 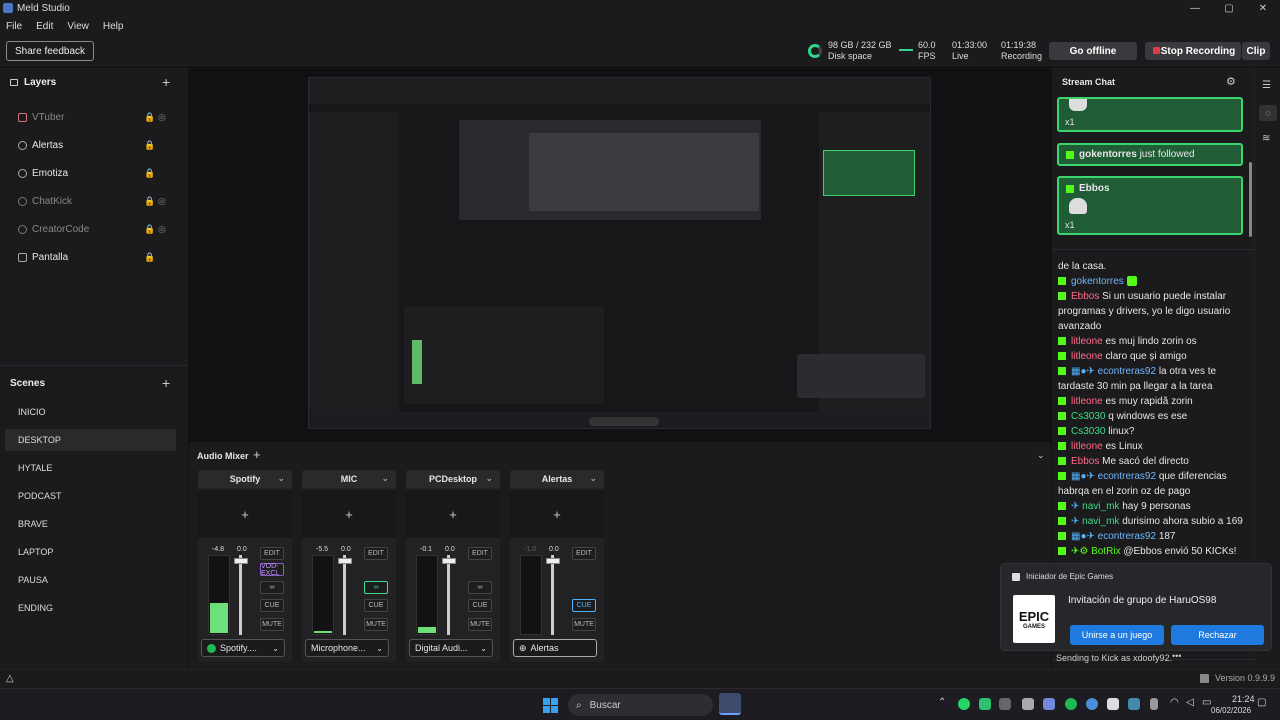 I want to click on scene-laptop: LAPTOP, so click(x=90, y=552).